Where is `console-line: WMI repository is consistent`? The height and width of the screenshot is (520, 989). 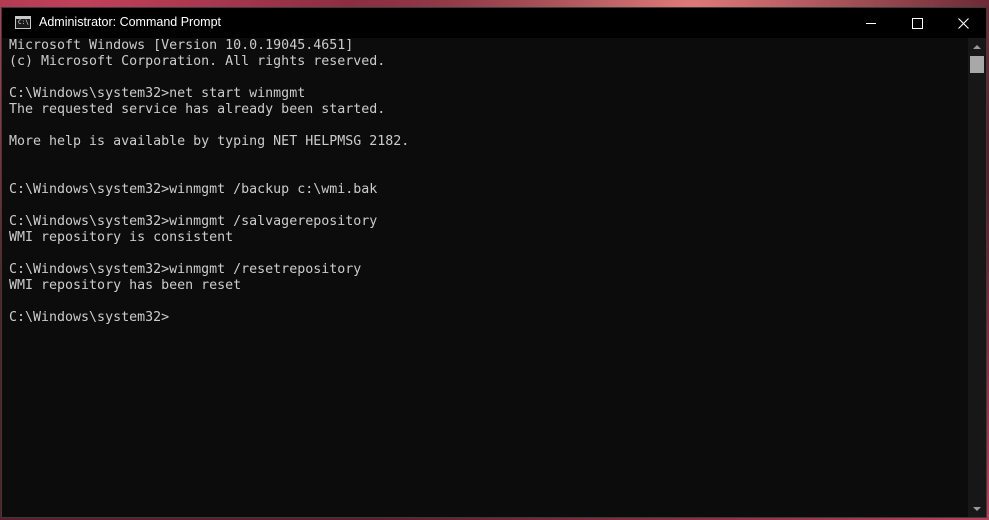 console-line: WMI repository is consistent is located at coordinates (121, 237).